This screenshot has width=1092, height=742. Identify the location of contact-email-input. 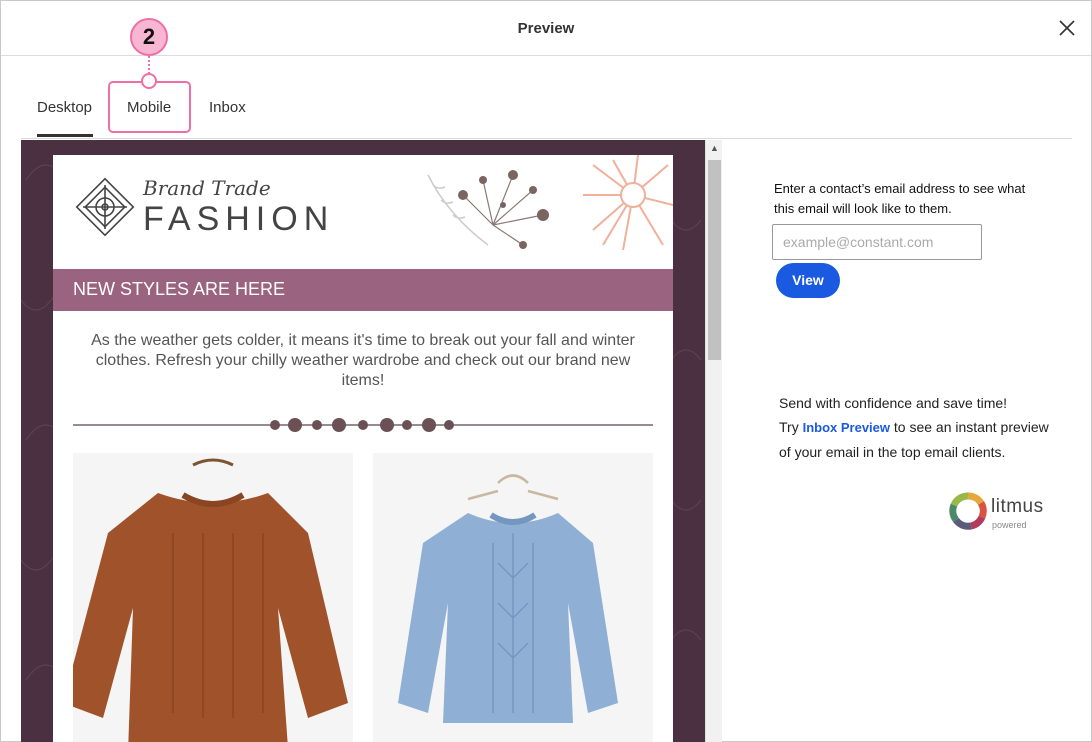
(877, 242).